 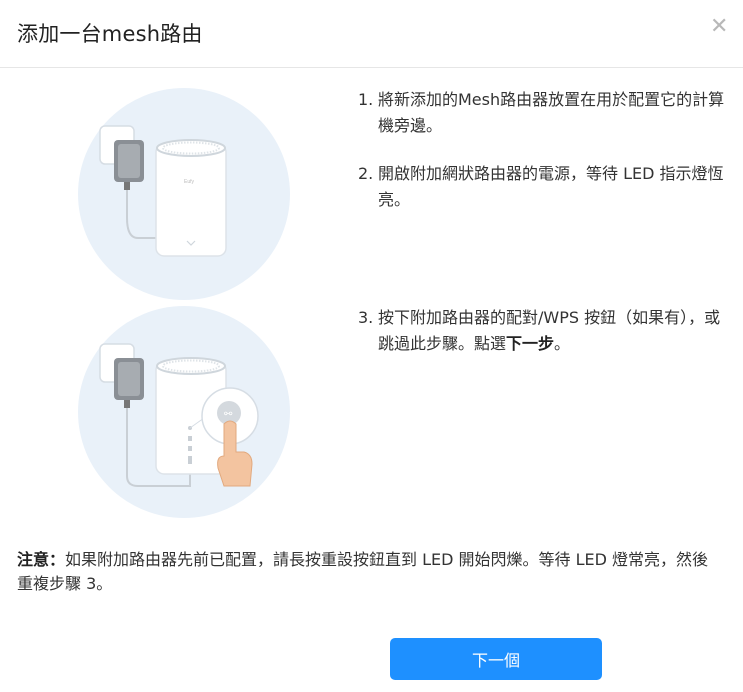 What do you see at coordinates (551, 112) in the screenshot?
I see `step-text: 將新添加的Mesh路由器放置在用於配置它的計算機旁邊。` at bounding box center [551, 112].